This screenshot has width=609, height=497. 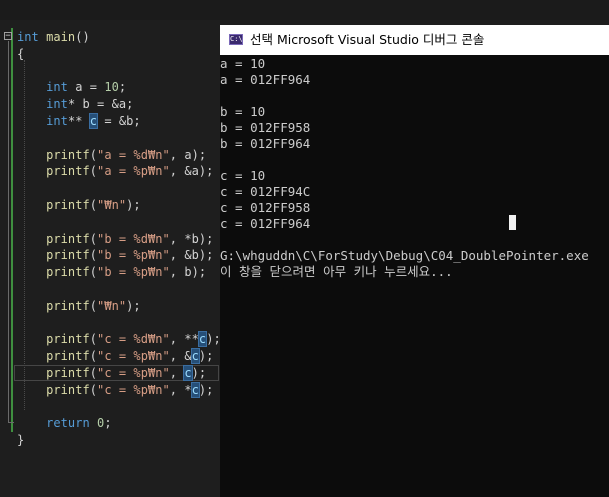 What do you see at coordinates (133, 154) in the screenshot?
I see `code-token: "a = %d₩n"` at bounding box center [133, 154].